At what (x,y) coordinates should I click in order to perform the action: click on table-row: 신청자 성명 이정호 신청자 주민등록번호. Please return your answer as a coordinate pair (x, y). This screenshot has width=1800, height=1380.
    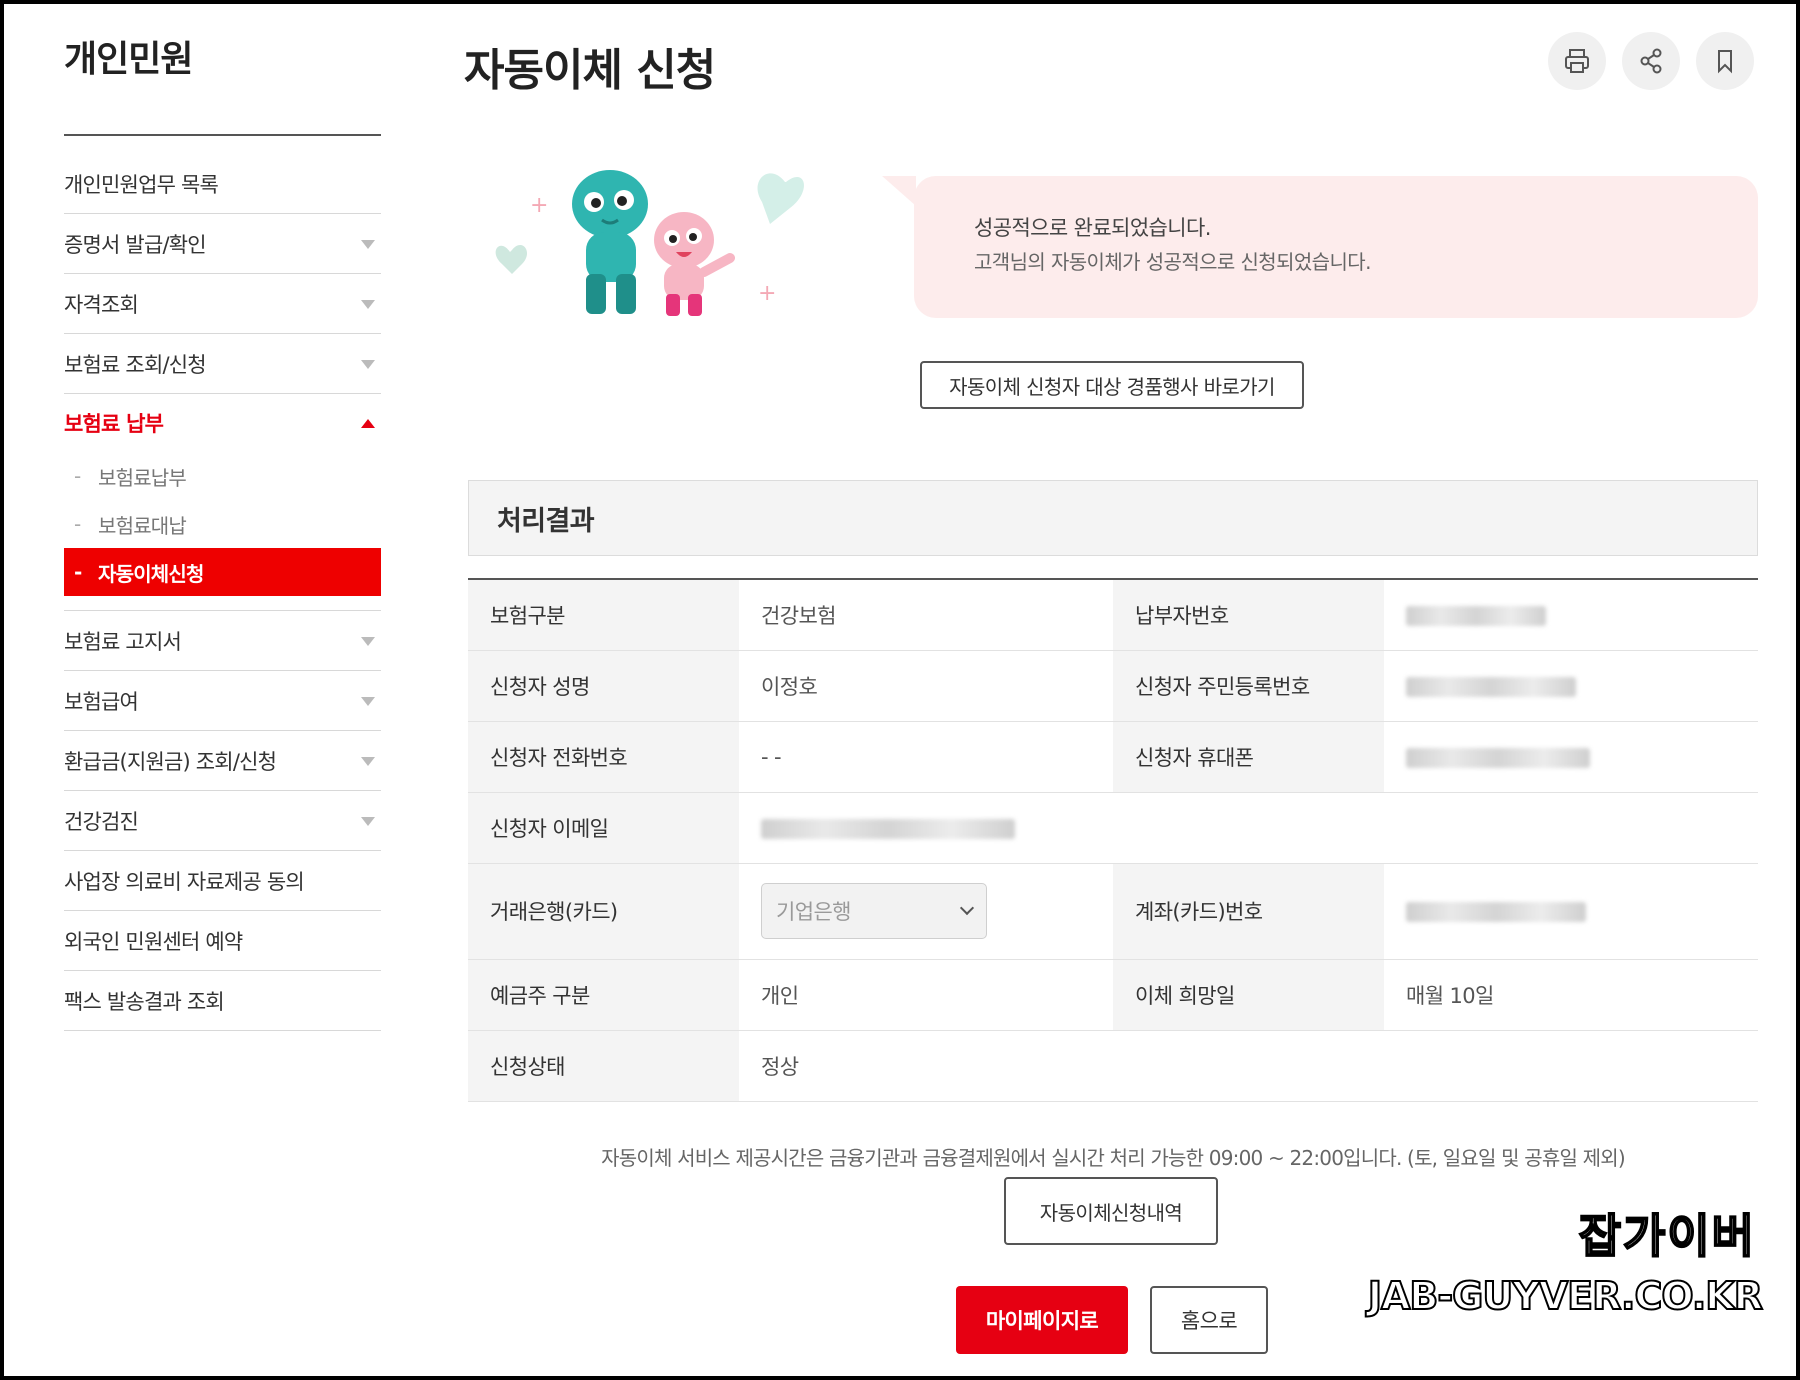
    Looking at the image, I should click on (1113, 686).